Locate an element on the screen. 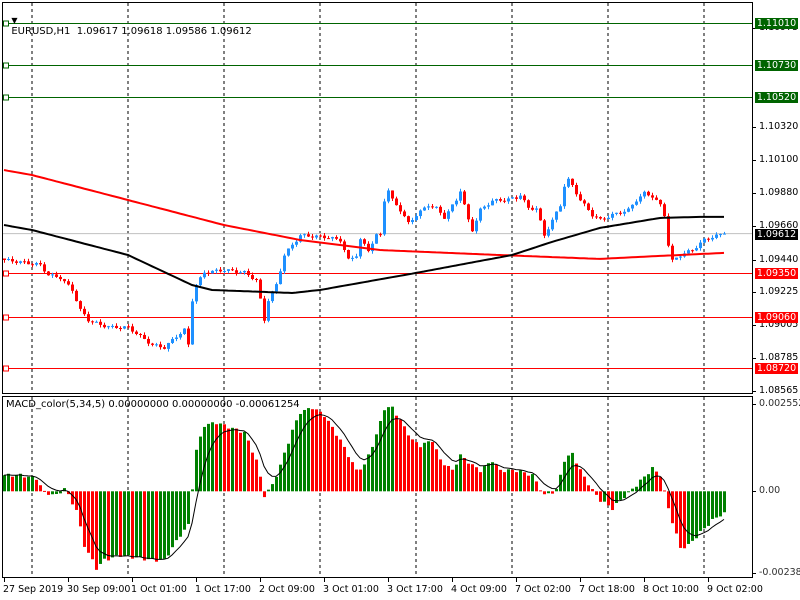 The height and width of the screenshot is (600, 800). level-price-tag: 1.10520 is located at coordinates (776, 97).